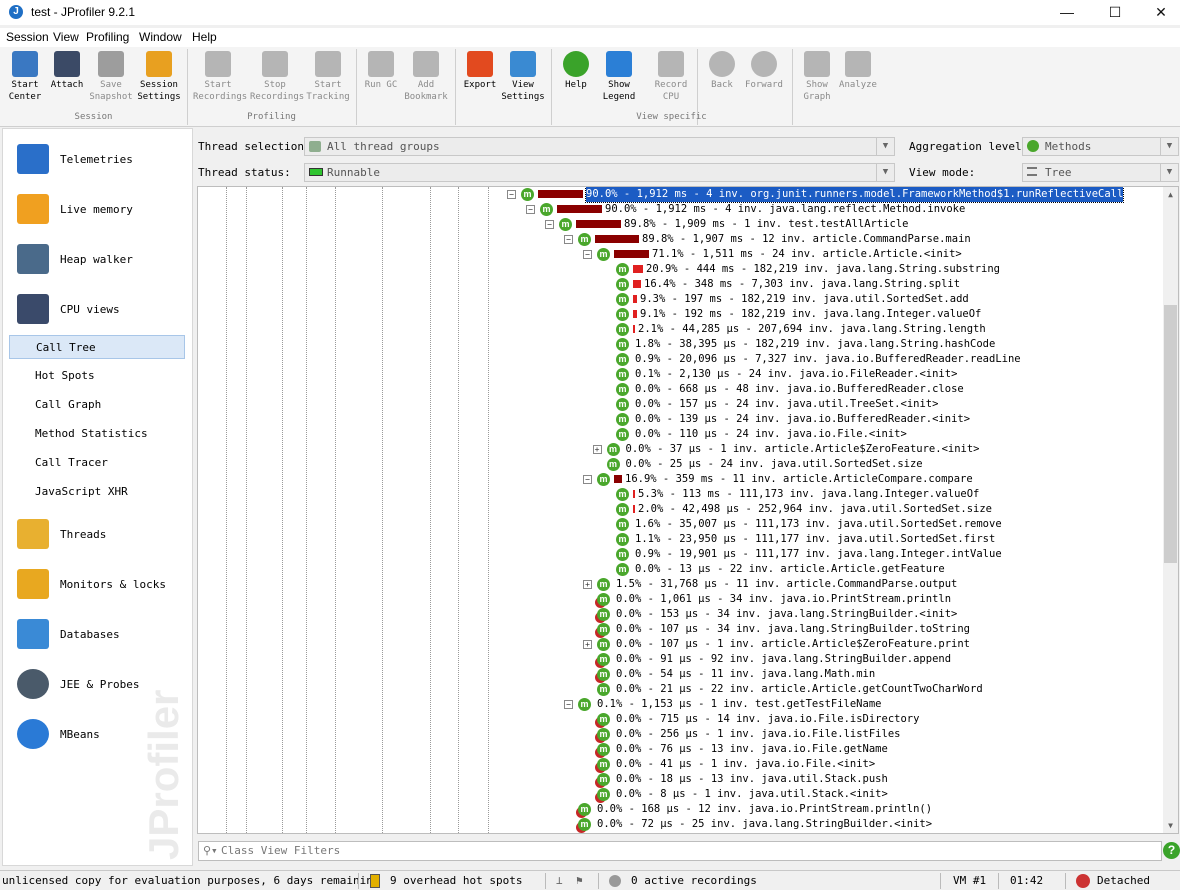  What do you see at coordinates (523, 76) in the screenshot?
I see `view-settings-button: View Settings` at bounding box center [523, 76].